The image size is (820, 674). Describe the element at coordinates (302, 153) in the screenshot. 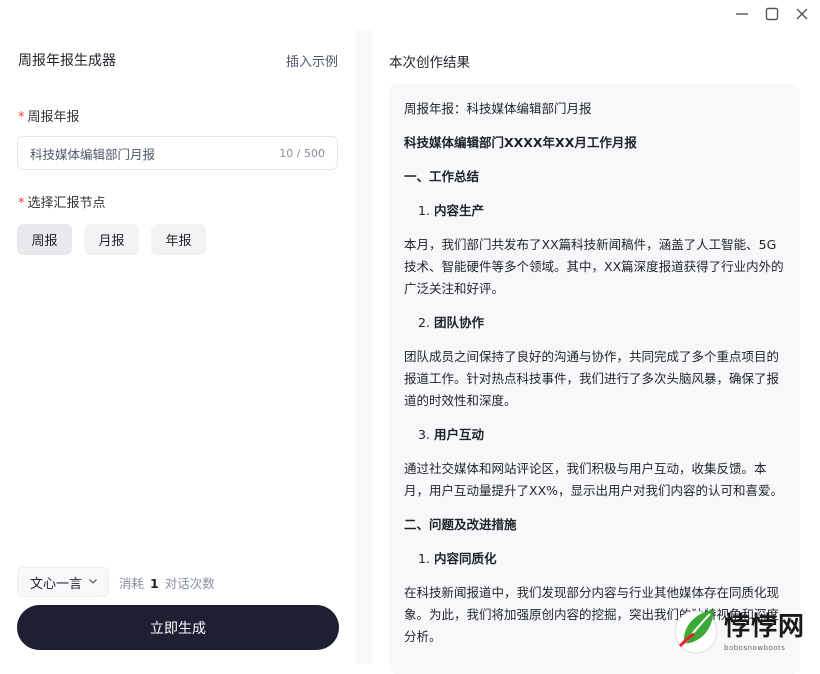

I see `char-counter: 10 / 500` at that location.